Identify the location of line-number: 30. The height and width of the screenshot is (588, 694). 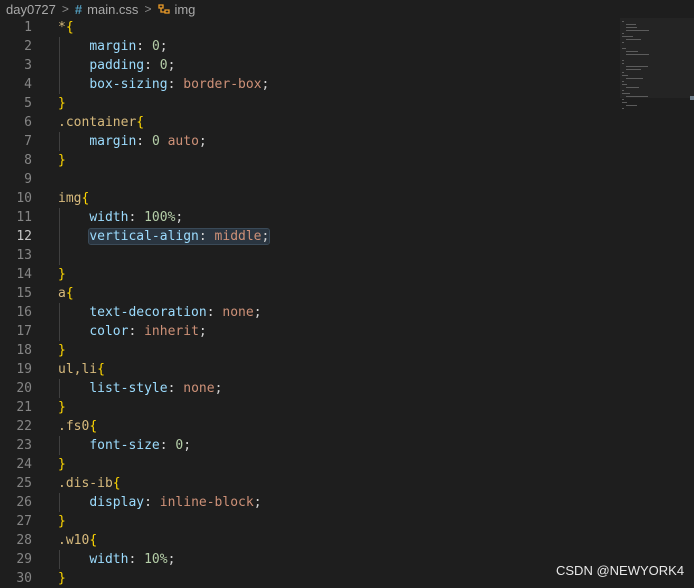
(24, 578).